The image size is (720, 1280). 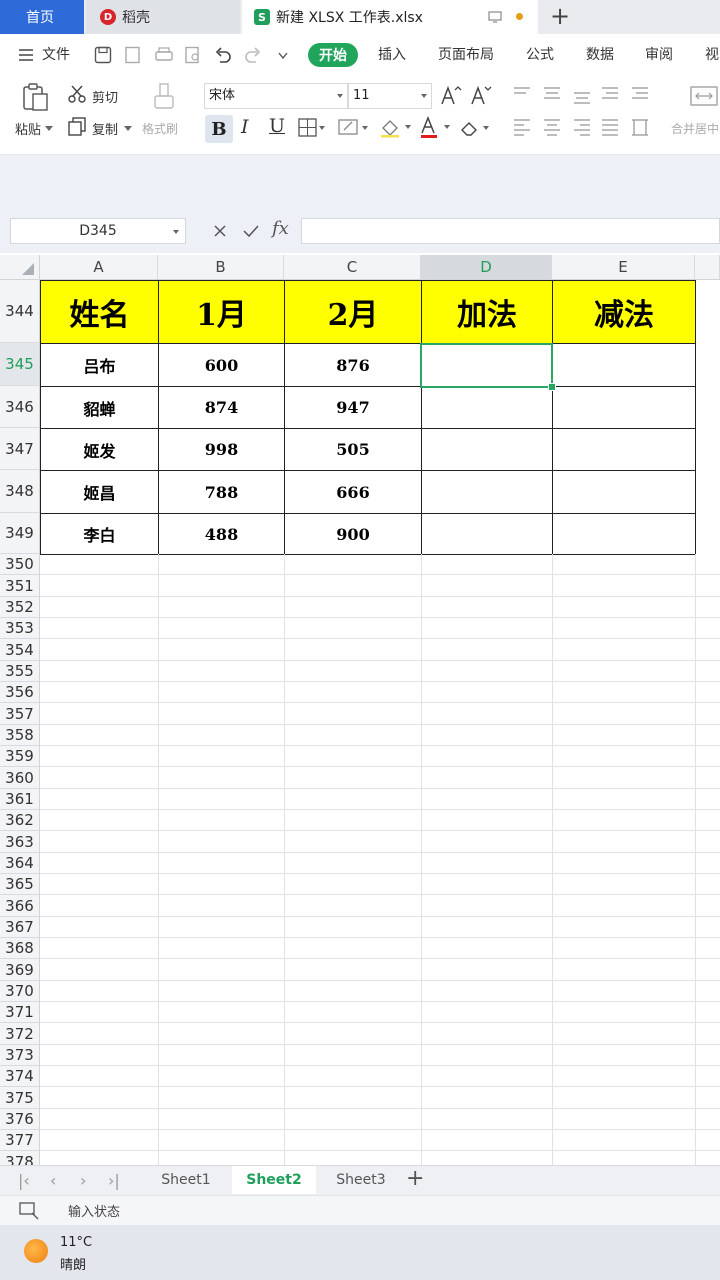 What do you see at coordinates (26, 55) in the screenshot?
I see `hamburger-icon` at bounding box center [26, 55].